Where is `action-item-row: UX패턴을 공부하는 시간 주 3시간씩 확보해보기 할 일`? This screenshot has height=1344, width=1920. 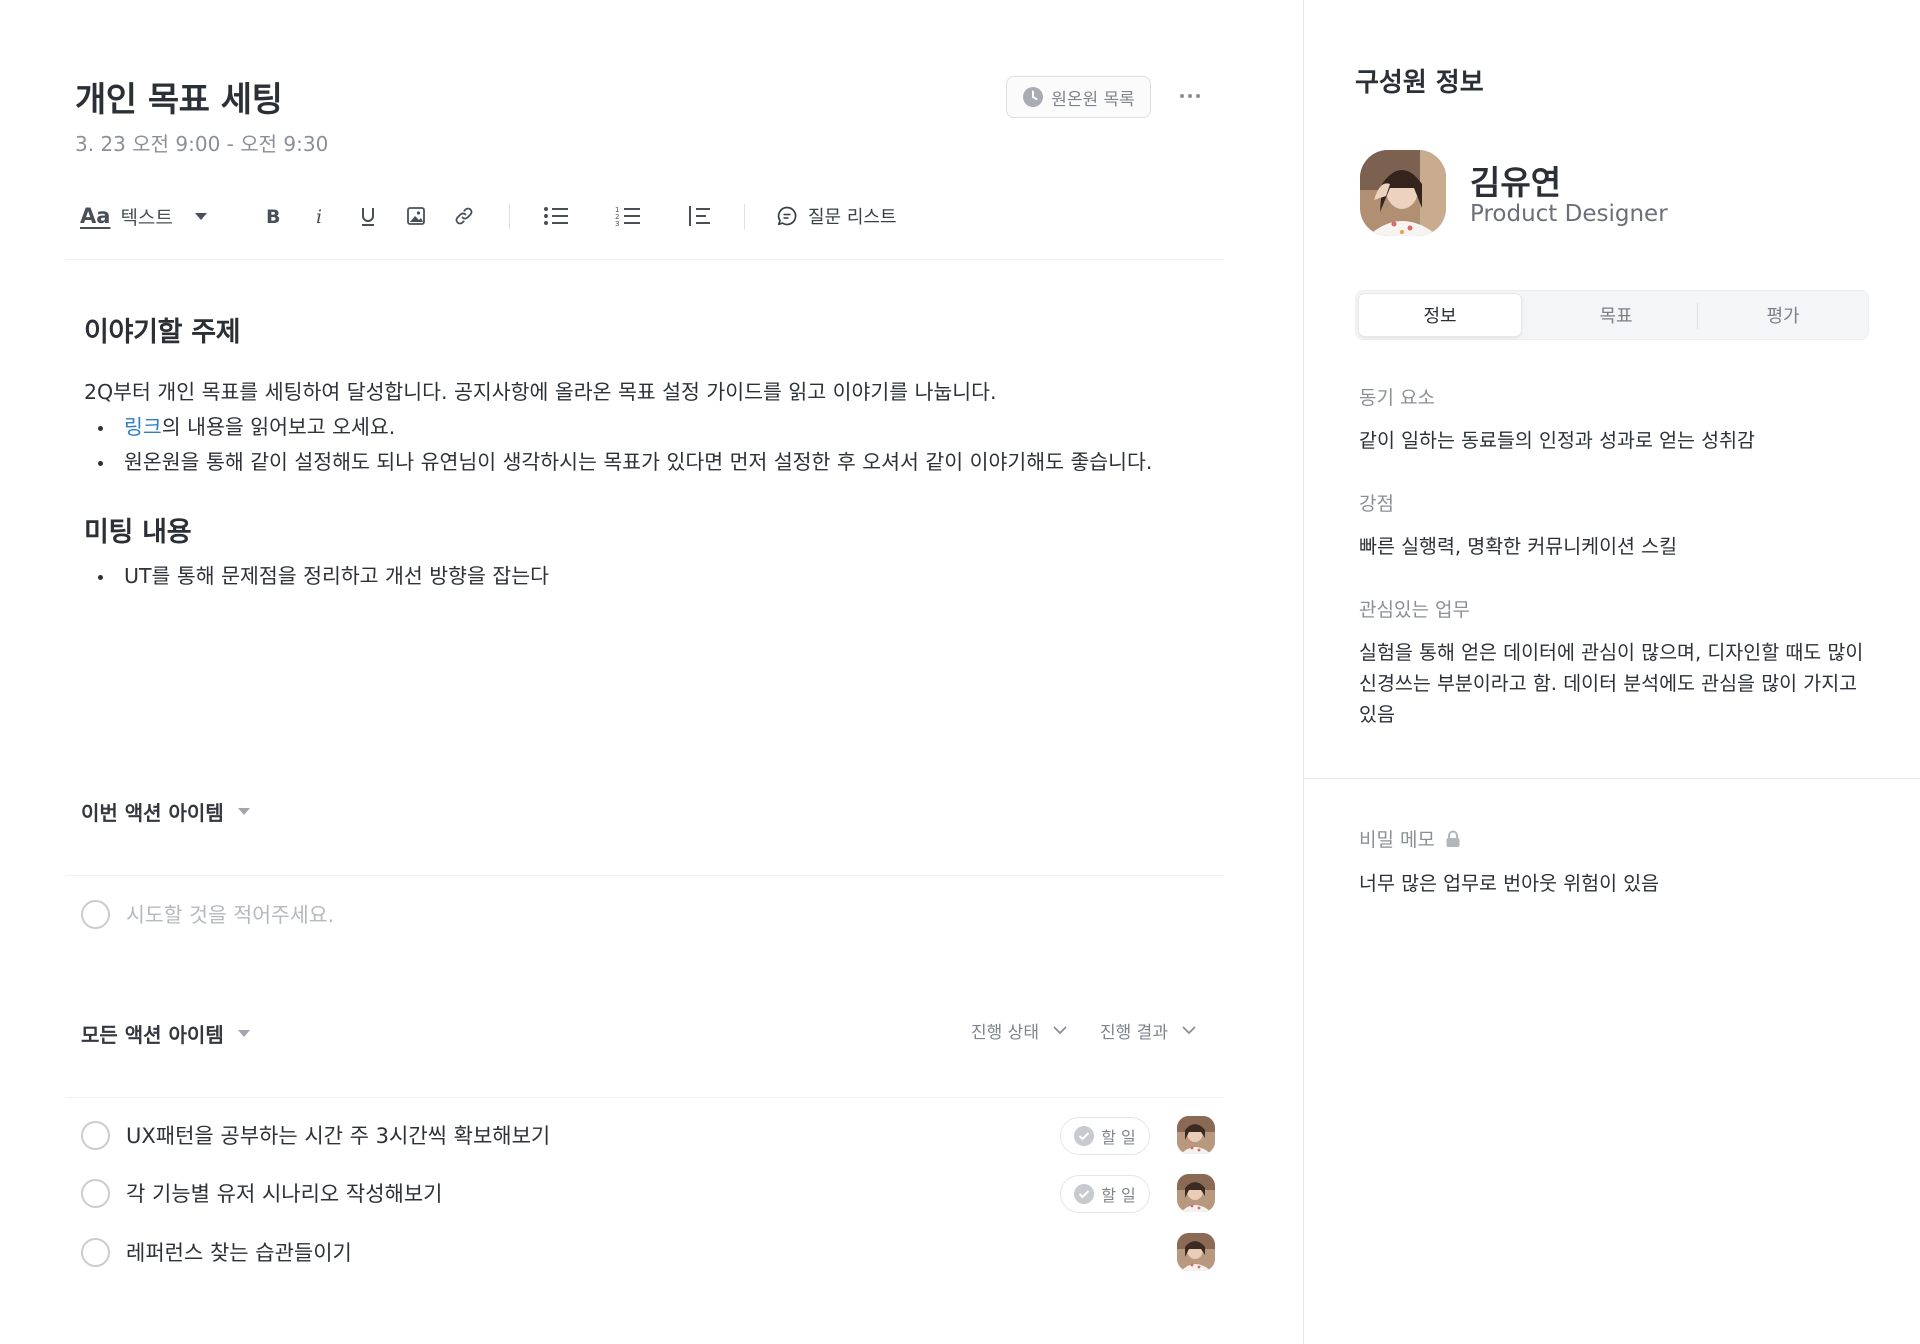 action-item-row: UX패턴을 공부하는 시간 주 3시간씩 확보해보기 할 일 is located at coordinates (648, 1135).